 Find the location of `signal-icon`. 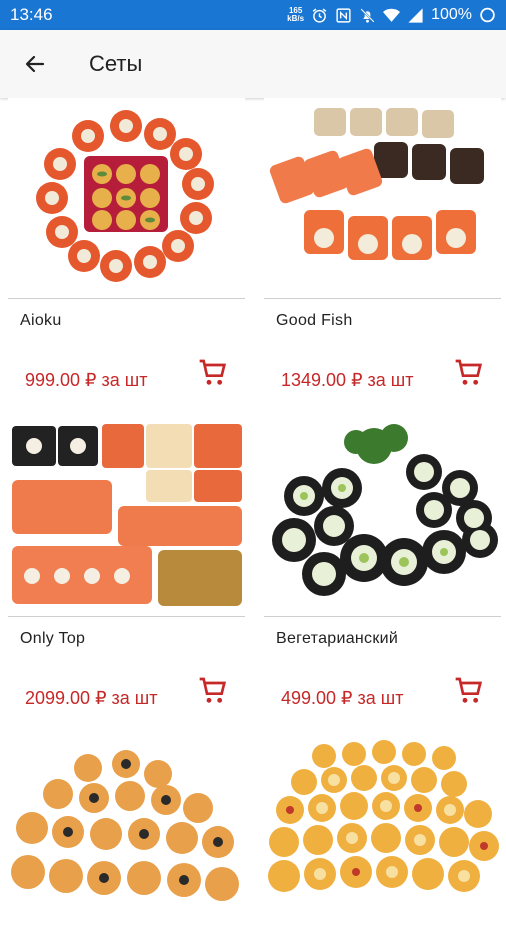

signal-icon is located at coordinates (415, 15).